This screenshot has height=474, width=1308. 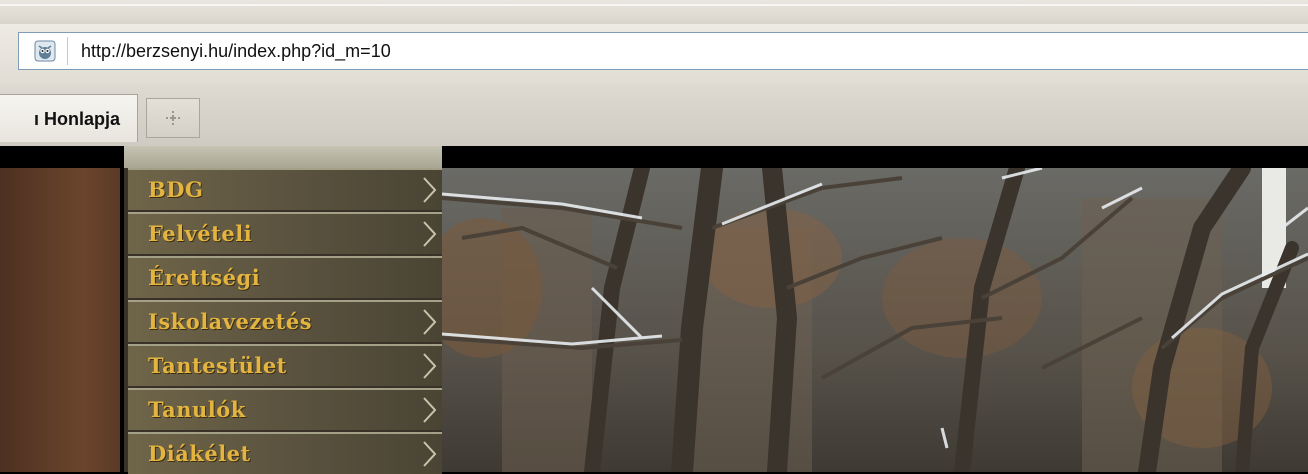 I want to click on address-bar: http://berzsenyi.hu/index.php?id_m=10, so click(x=663, y=51).